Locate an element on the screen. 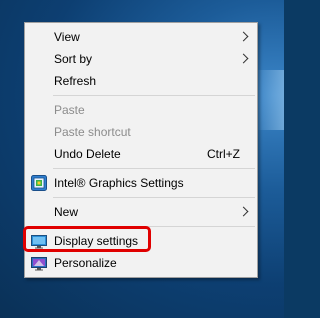  menu-item-paste-shortcut: Paste shortcut is located at coordinates (141, 132).